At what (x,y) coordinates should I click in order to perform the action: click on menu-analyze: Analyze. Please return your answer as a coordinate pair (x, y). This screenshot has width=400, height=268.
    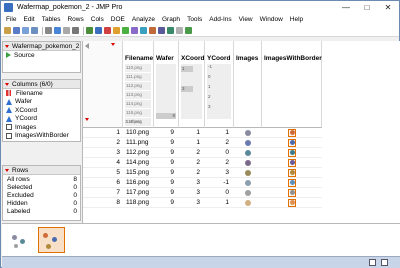
    Looking at the image, I should click on (143, 19).